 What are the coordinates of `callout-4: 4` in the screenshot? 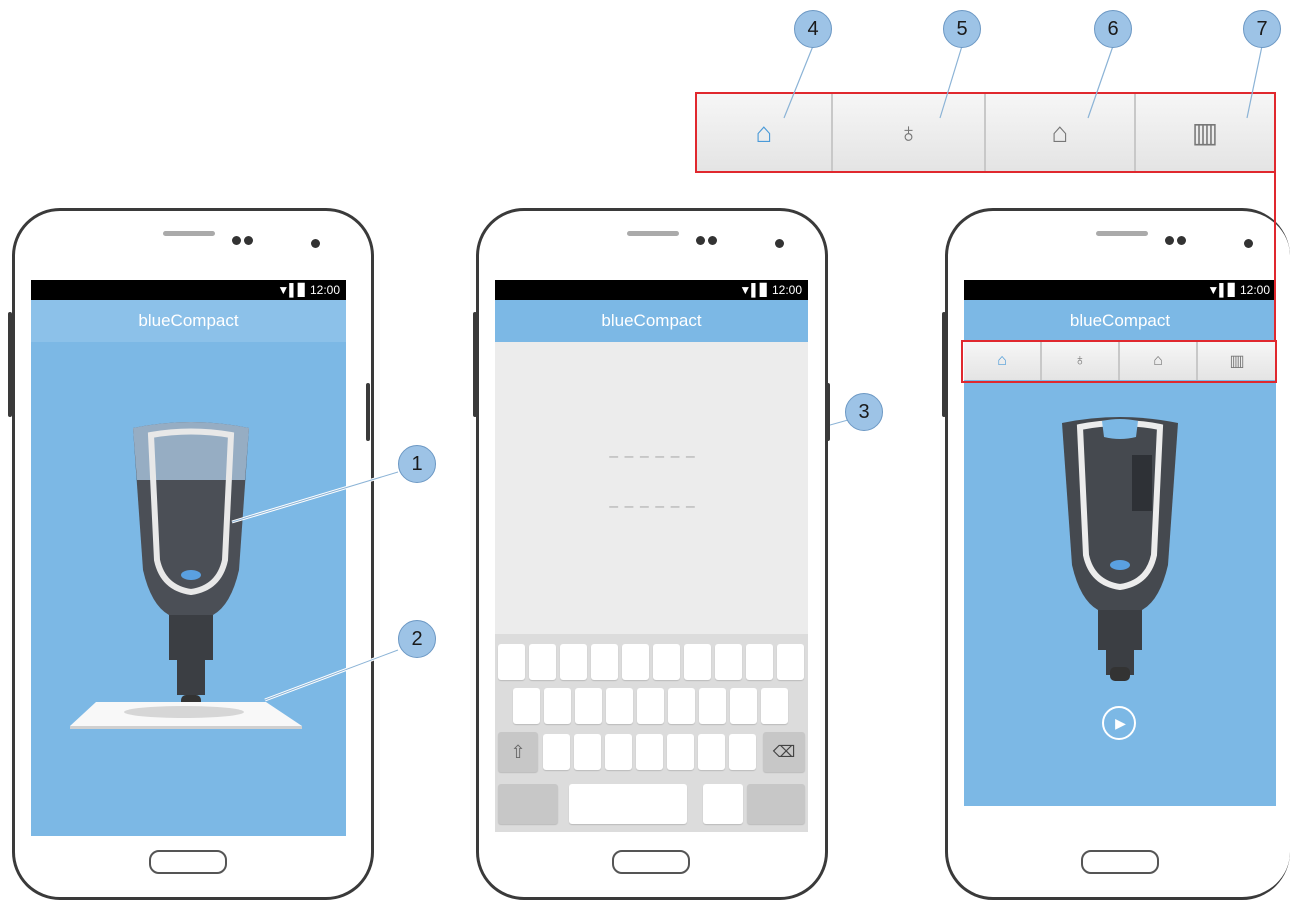 It's located at (813, 29).